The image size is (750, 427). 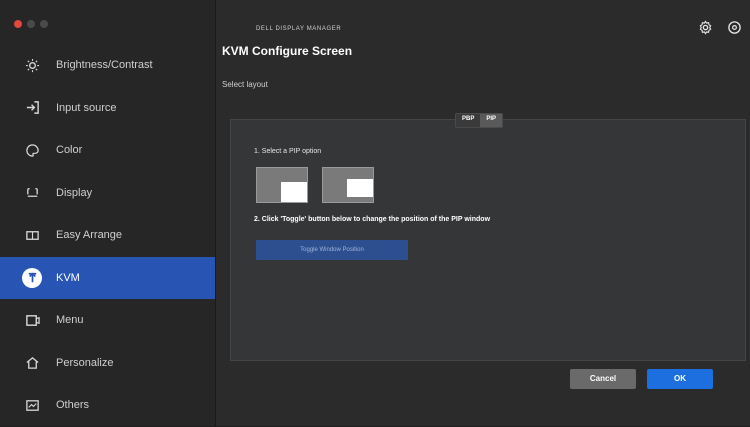 I want to click on sun-icon, so click(x=32, y=65).